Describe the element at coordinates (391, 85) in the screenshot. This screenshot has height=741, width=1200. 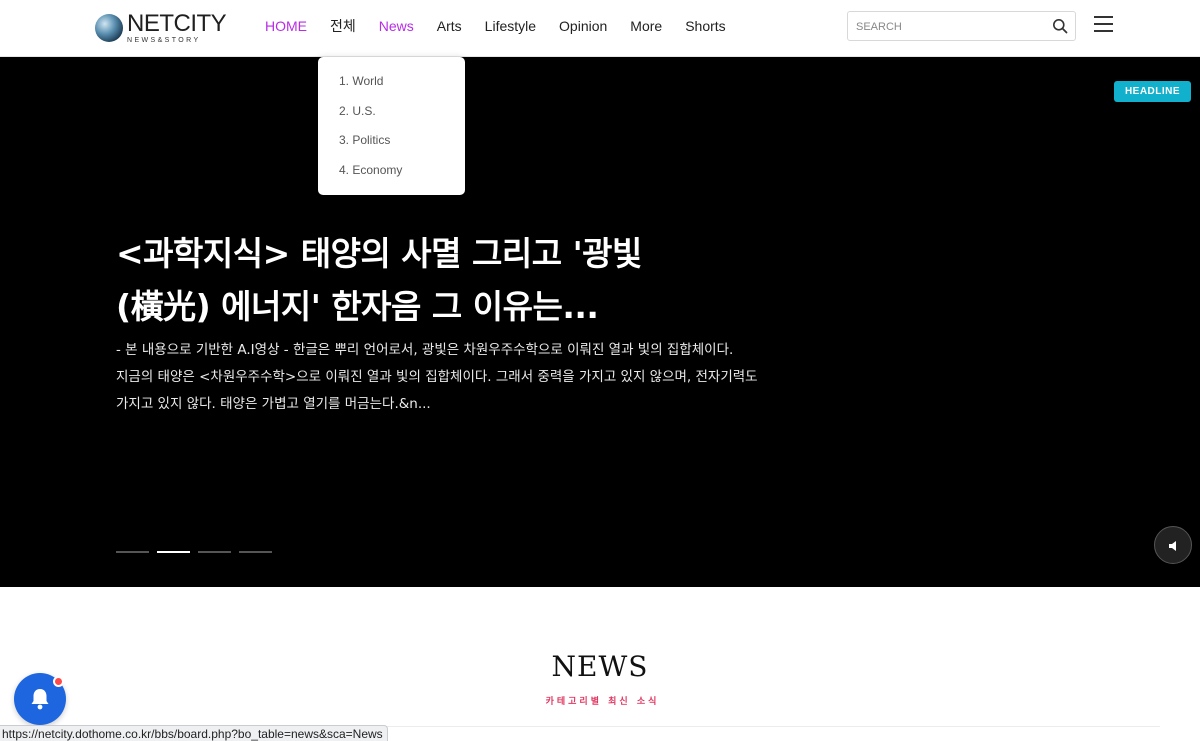
I see `dropdown-item-world: 1. World` at that location.